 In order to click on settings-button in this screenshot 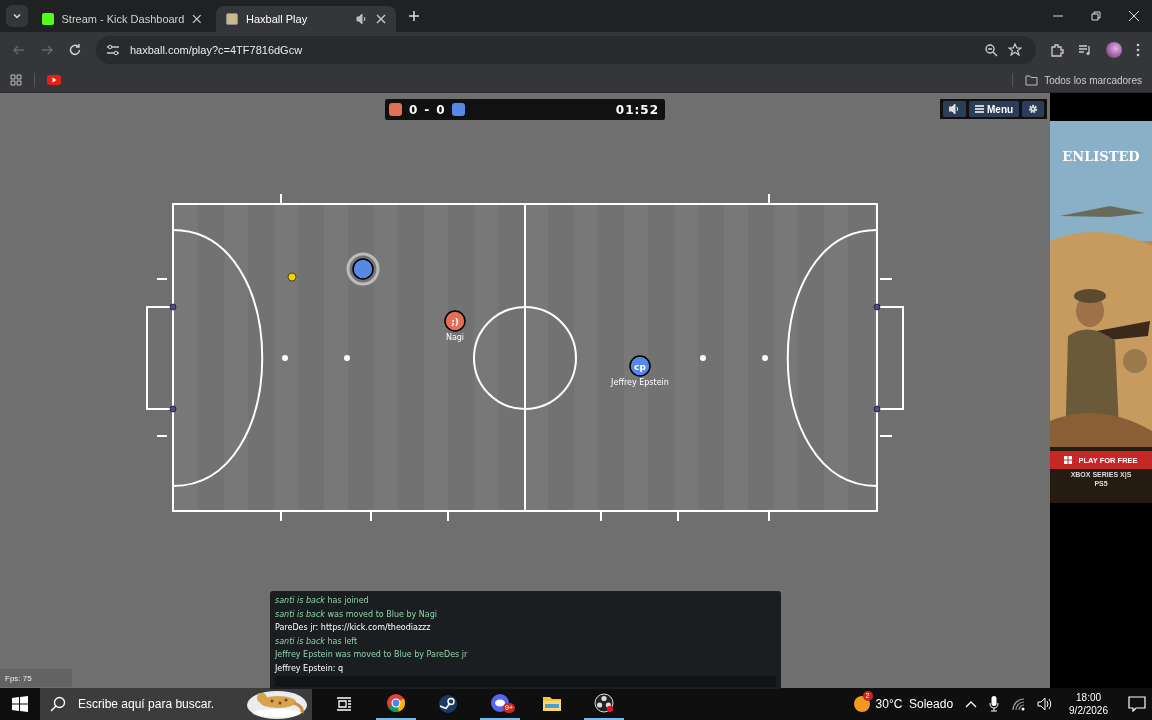, I will do `click(1033, 109)`.